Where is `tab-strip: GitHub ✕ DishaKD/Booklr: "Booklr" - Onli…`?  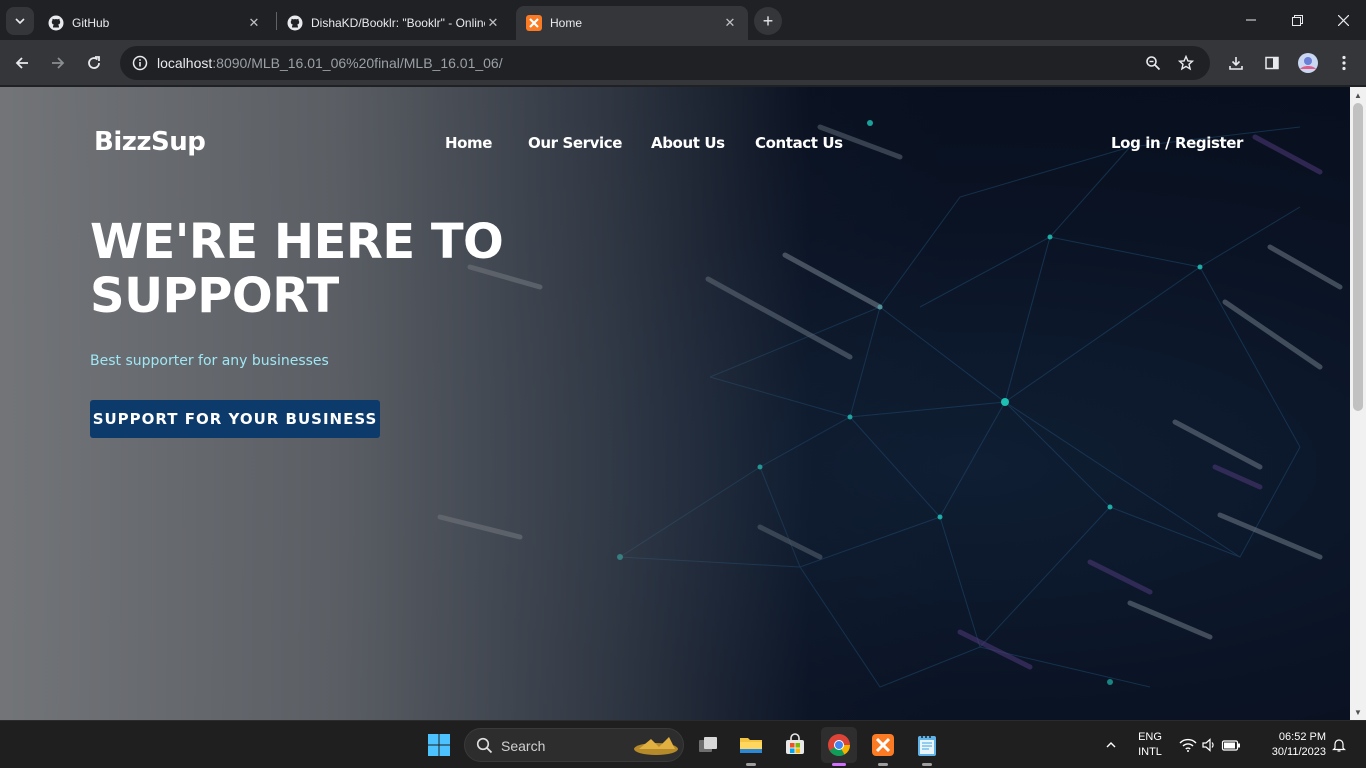 tab-strip: GitHub ✕ DishaKD/Booklr: "Booklr" - Onli… is located at coordinates (683, 20).